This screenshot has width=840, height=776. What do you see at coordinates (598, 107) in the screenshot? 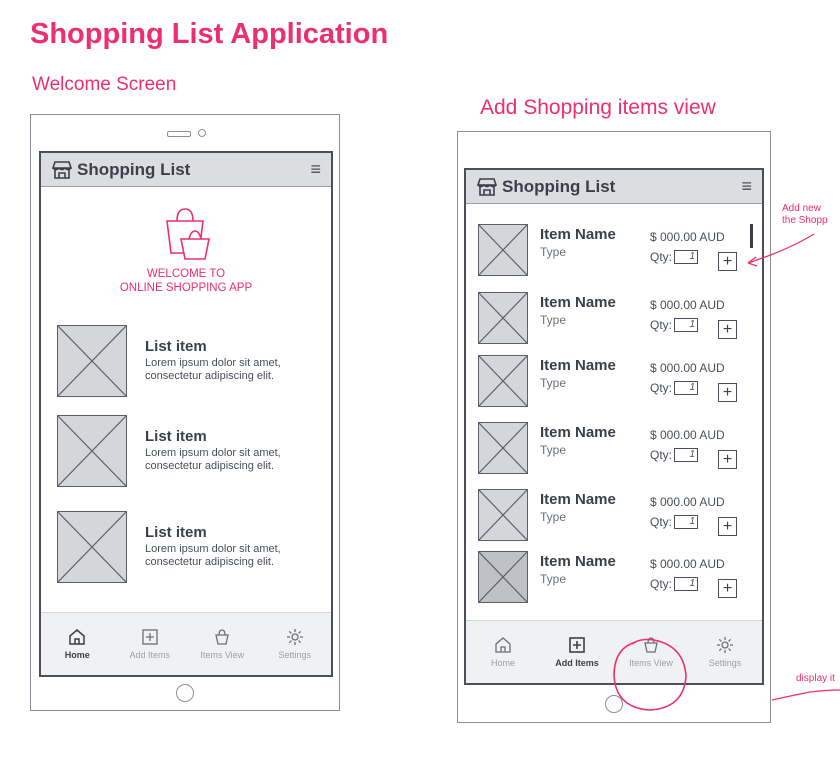
I see `add-items-view-label: Add Shopping items view` at bounding box center [598, 107].